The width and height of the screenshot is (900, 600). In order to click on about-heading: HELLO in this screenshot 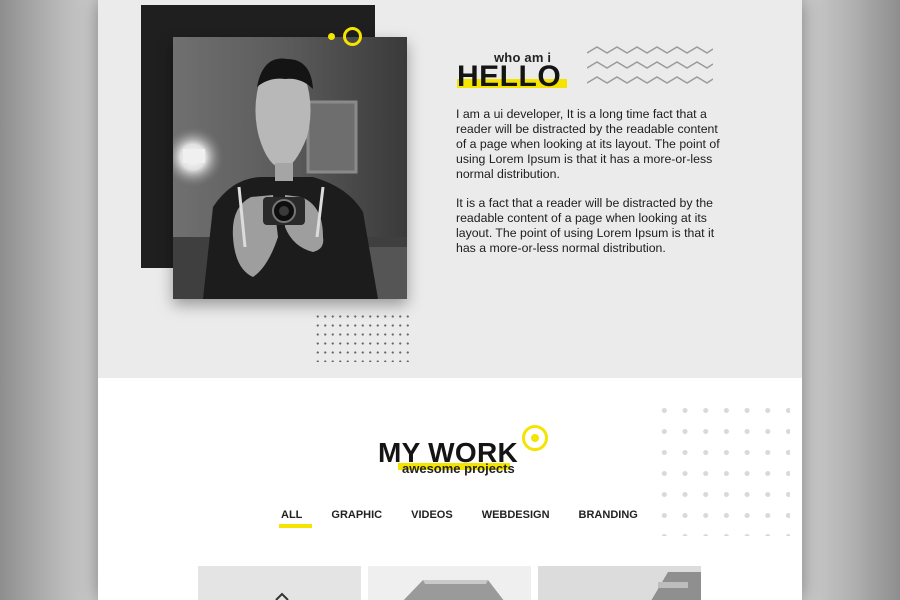, I will do `click(512, 76)`.